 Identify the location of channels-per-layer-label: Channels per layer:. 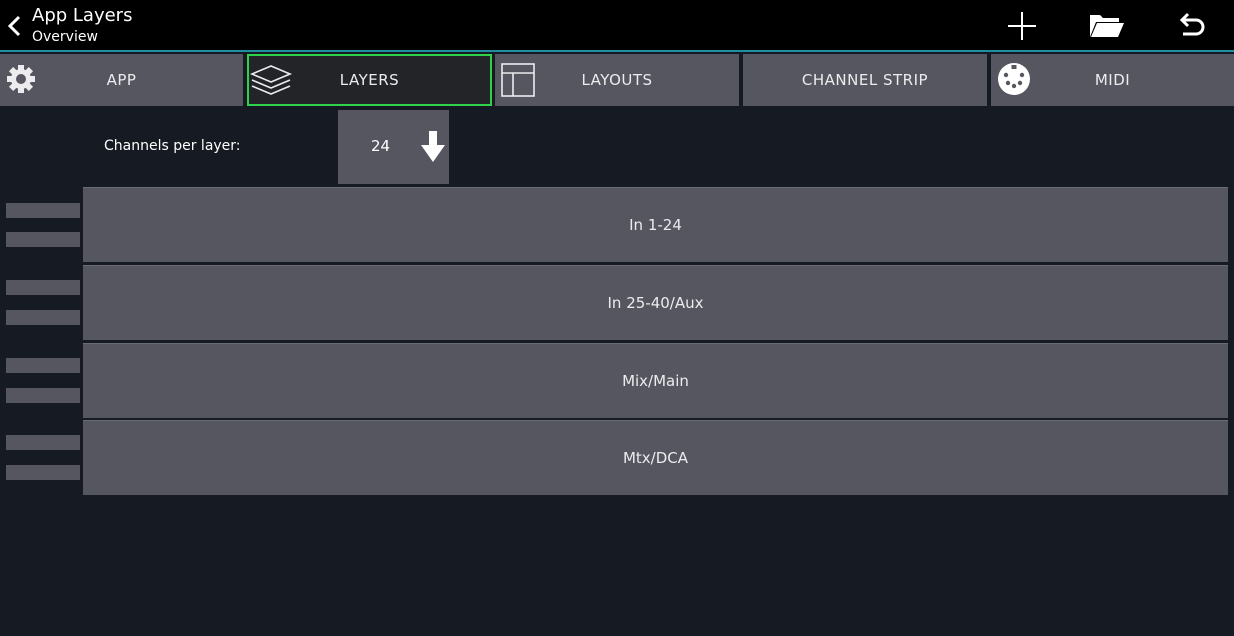
(172, 146).